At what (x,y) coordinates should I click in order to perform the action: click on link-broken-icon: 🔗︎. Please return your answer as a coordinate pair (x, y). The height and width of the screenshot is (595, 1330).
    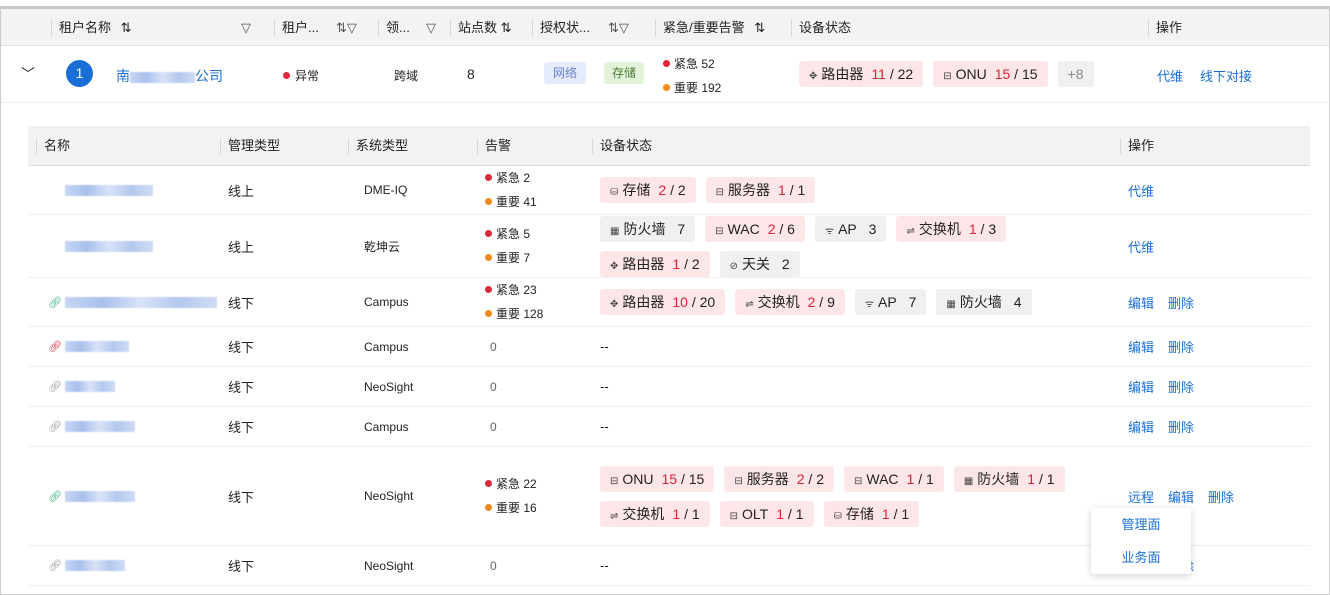
    Looking at the image, I should click on (55, 427).